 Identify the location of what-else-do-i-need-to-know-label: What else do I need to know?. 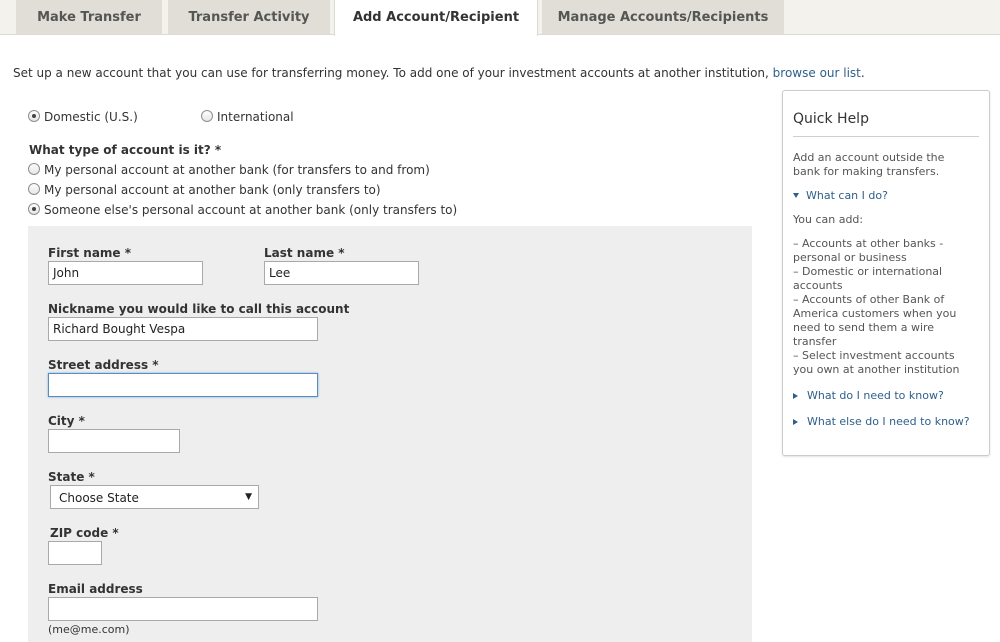
(888, 421).